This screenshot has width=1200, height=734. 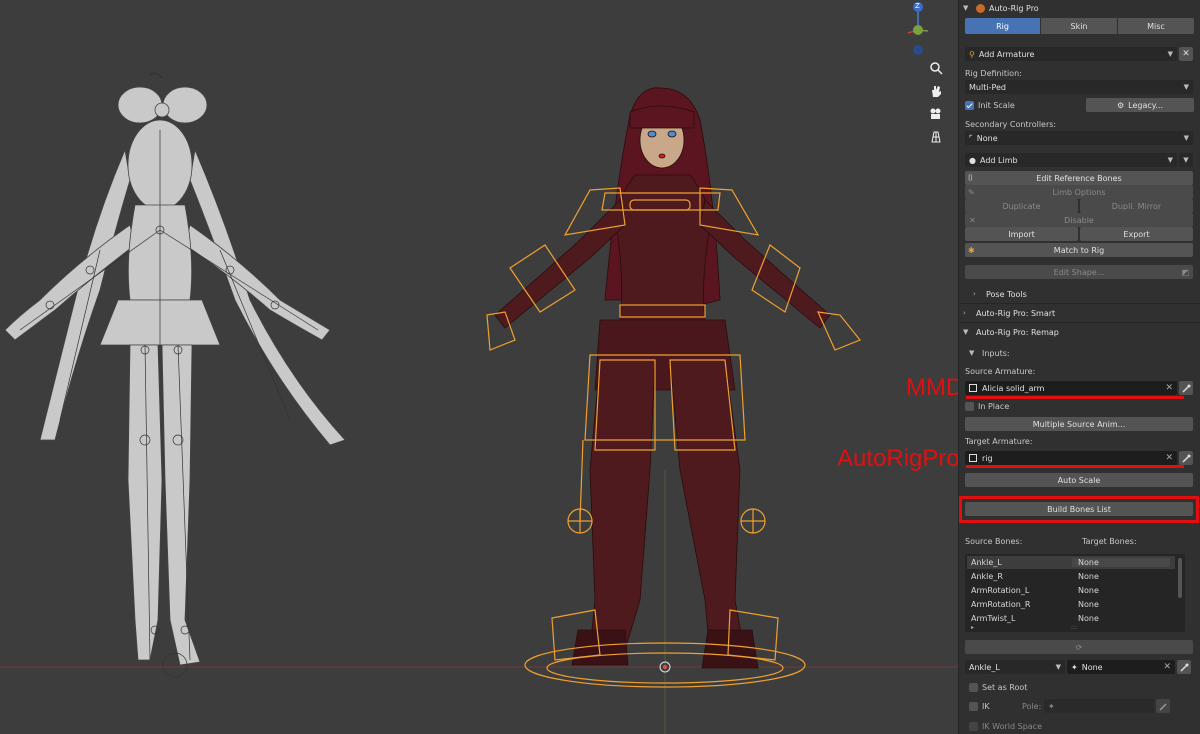 I want to click on edit-shape-button: Edit Shape... ◩, so click(x=1079, y=272).